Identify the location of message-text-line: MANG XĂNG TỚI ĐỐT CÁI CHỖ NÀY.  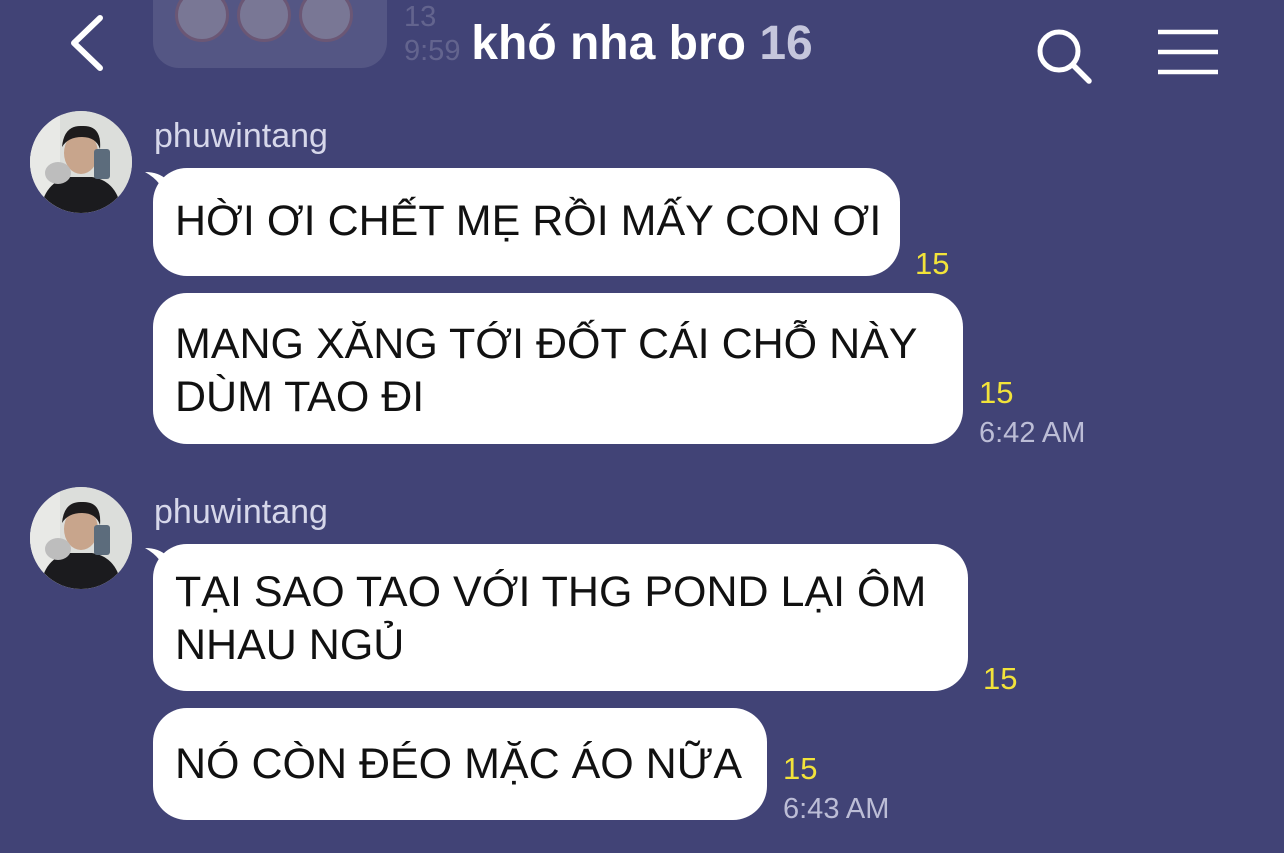
(546, 344).